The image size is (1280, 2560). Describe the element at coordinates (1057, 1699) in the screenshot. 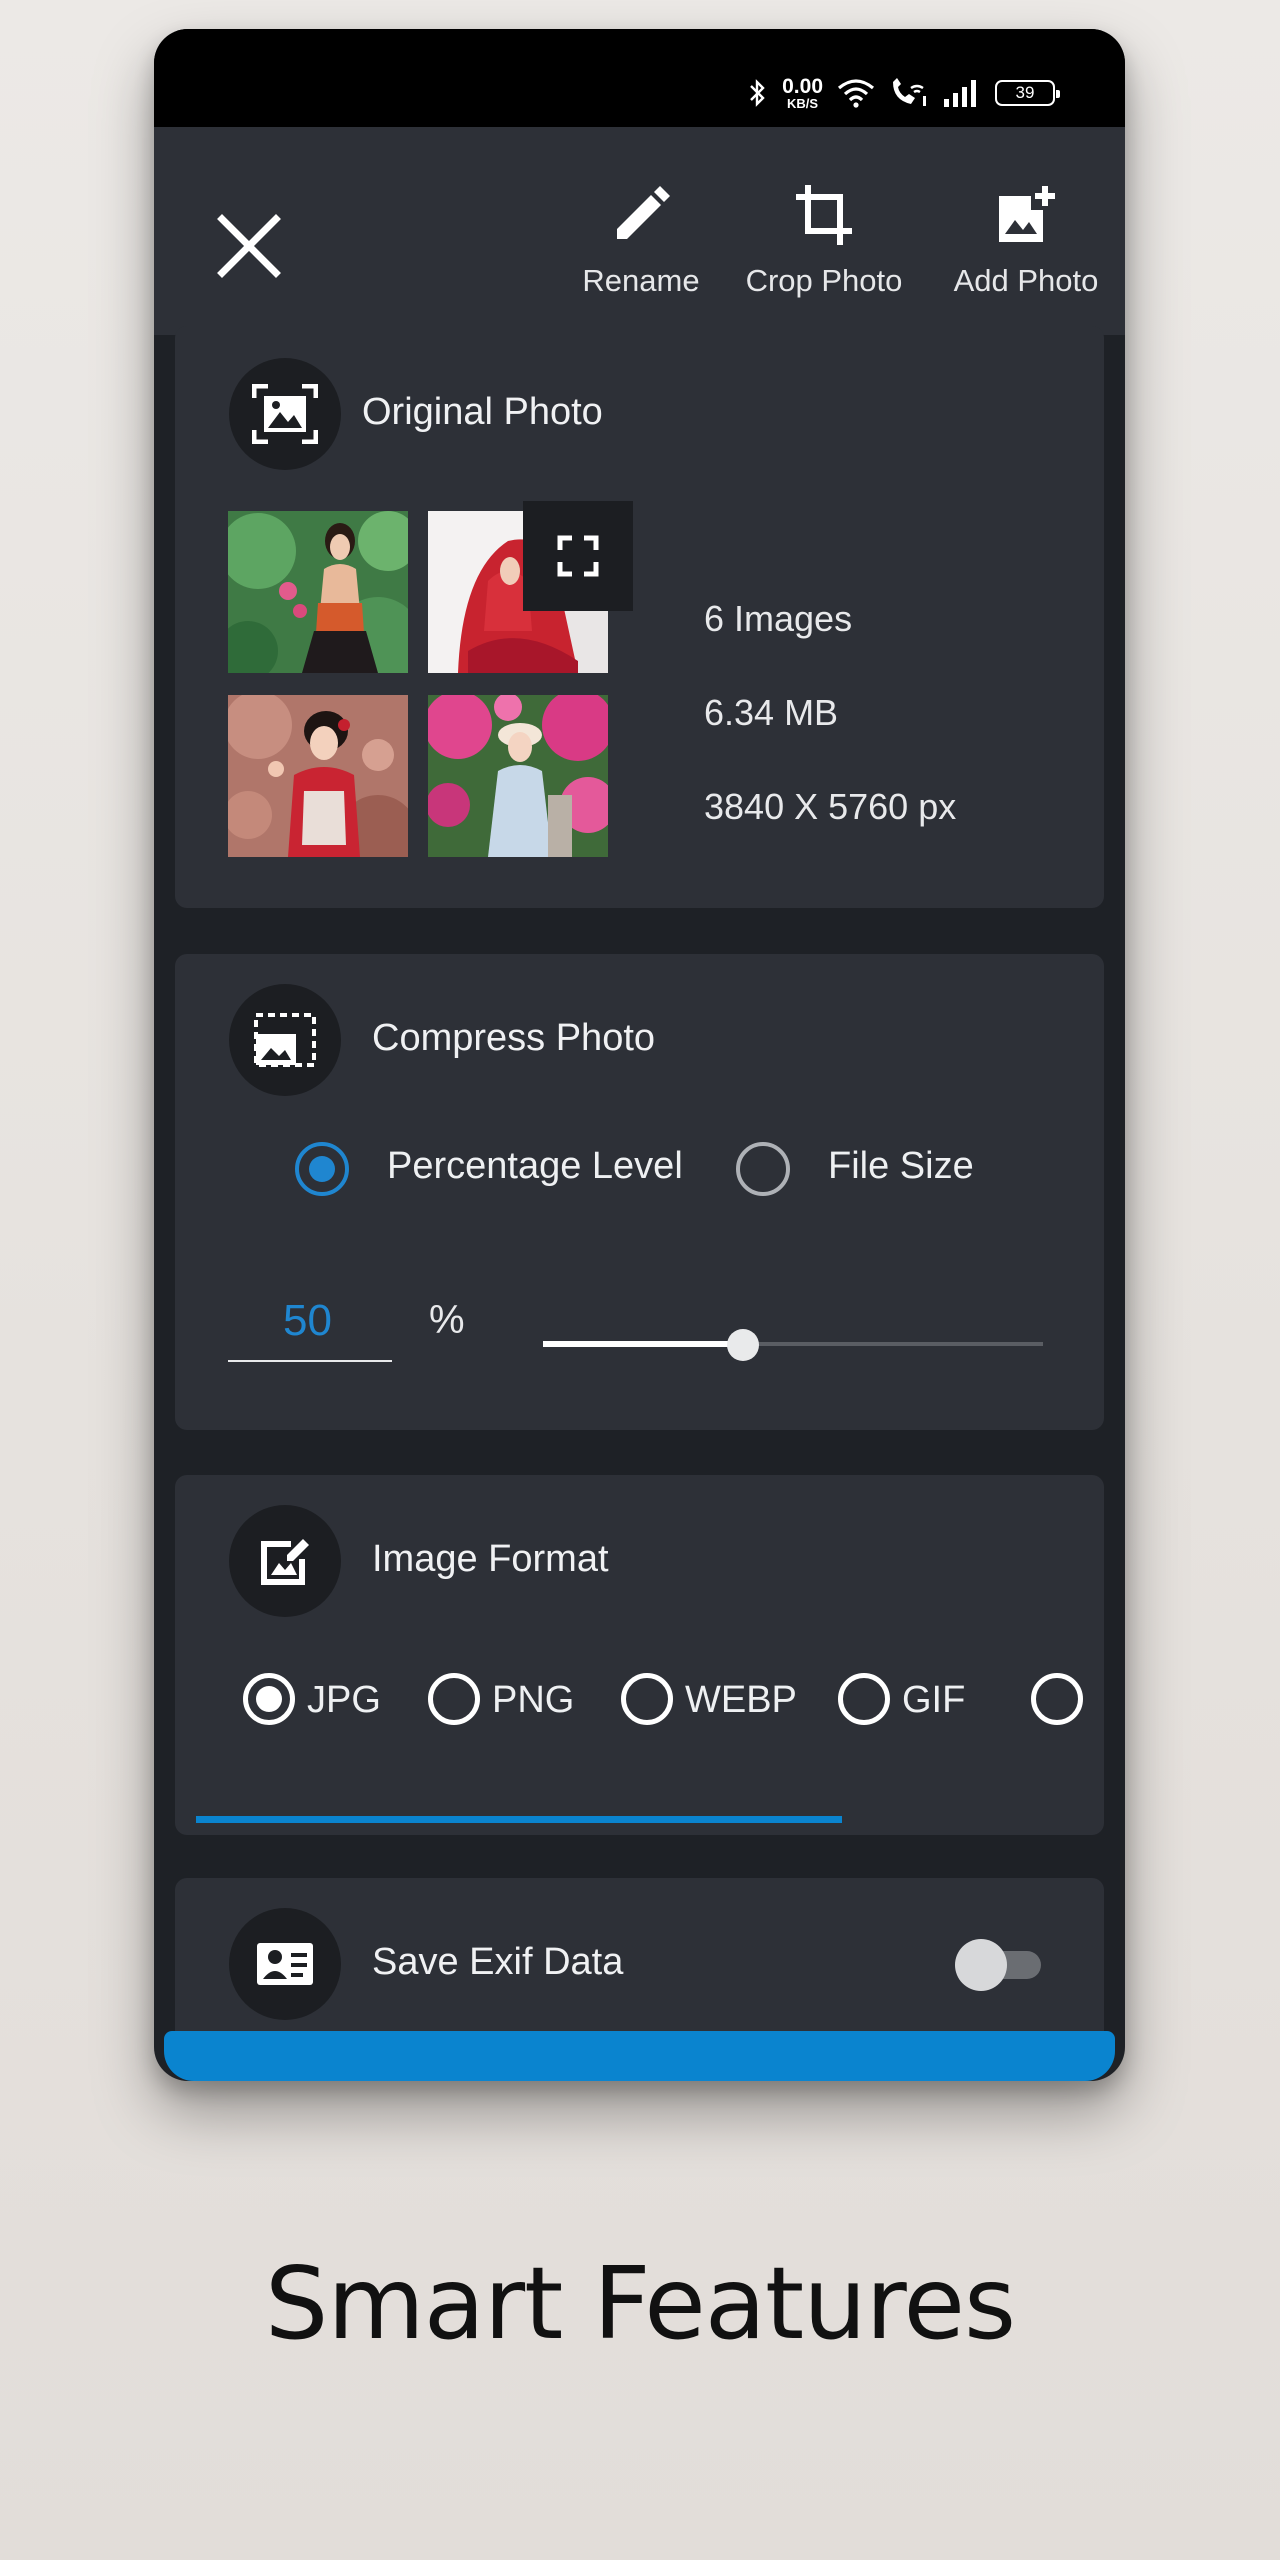

I see `more-format-radio` at that location.